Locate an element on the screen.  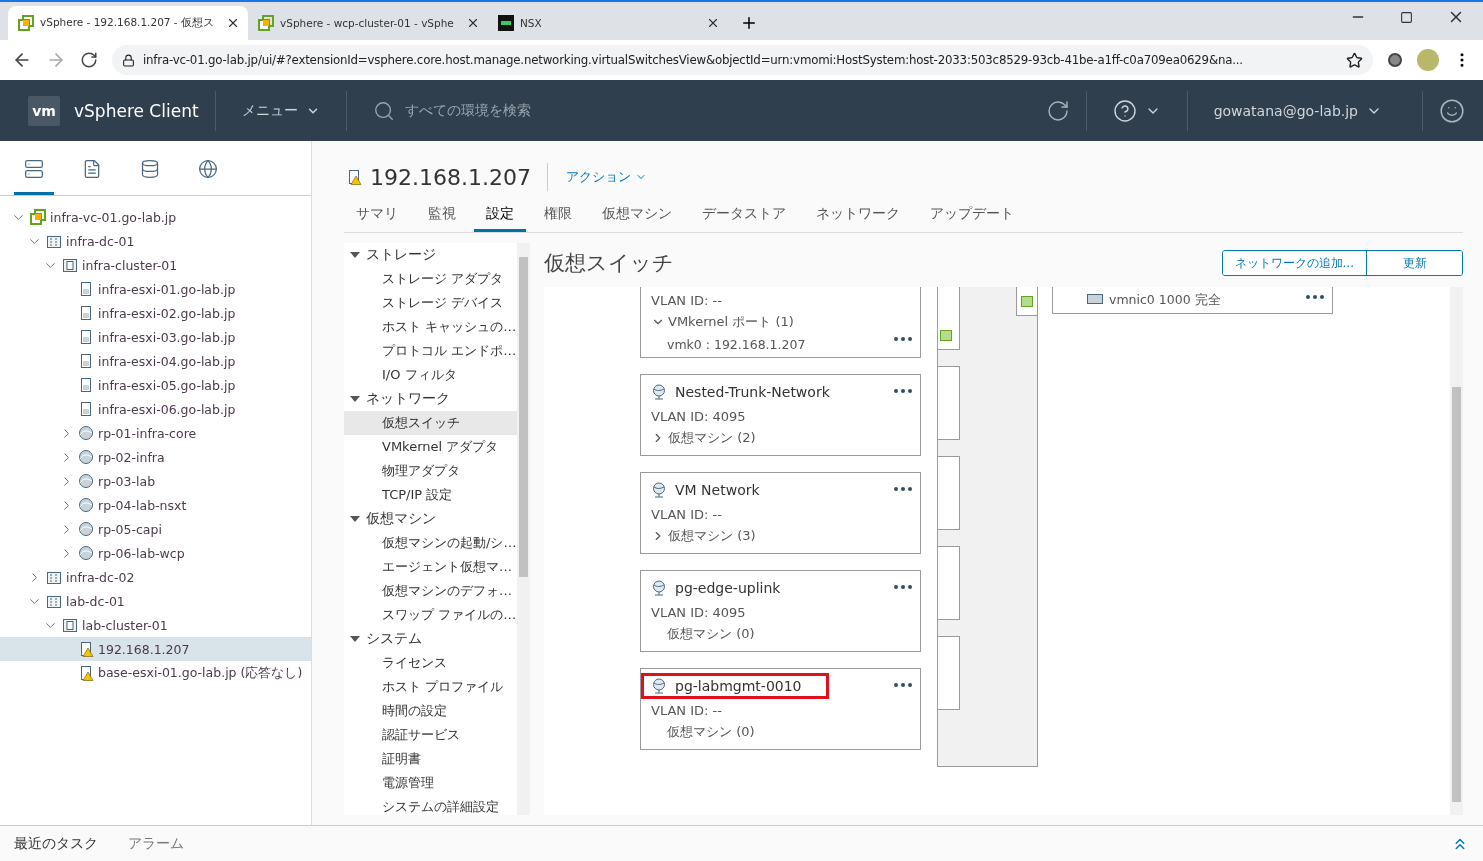
tree-item: infra-esxi-06.go-lab.jp is located at coordinates (155, 409).